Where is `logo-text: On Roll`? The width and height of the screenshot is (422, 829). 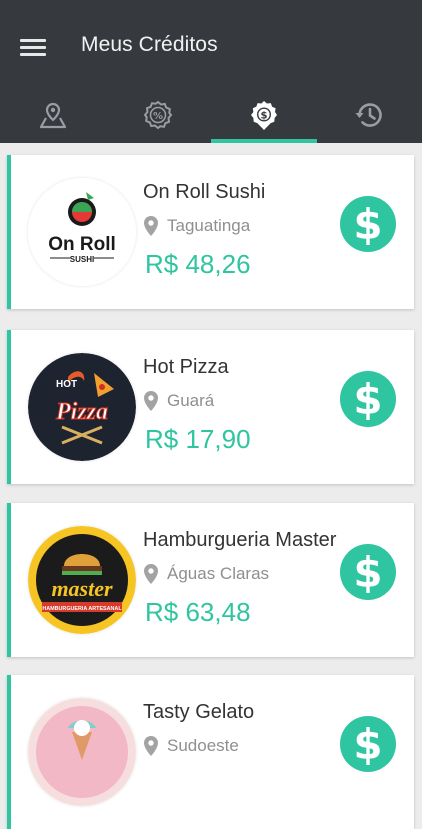
logo-text: On Roll is located at coordinates (82, 244).